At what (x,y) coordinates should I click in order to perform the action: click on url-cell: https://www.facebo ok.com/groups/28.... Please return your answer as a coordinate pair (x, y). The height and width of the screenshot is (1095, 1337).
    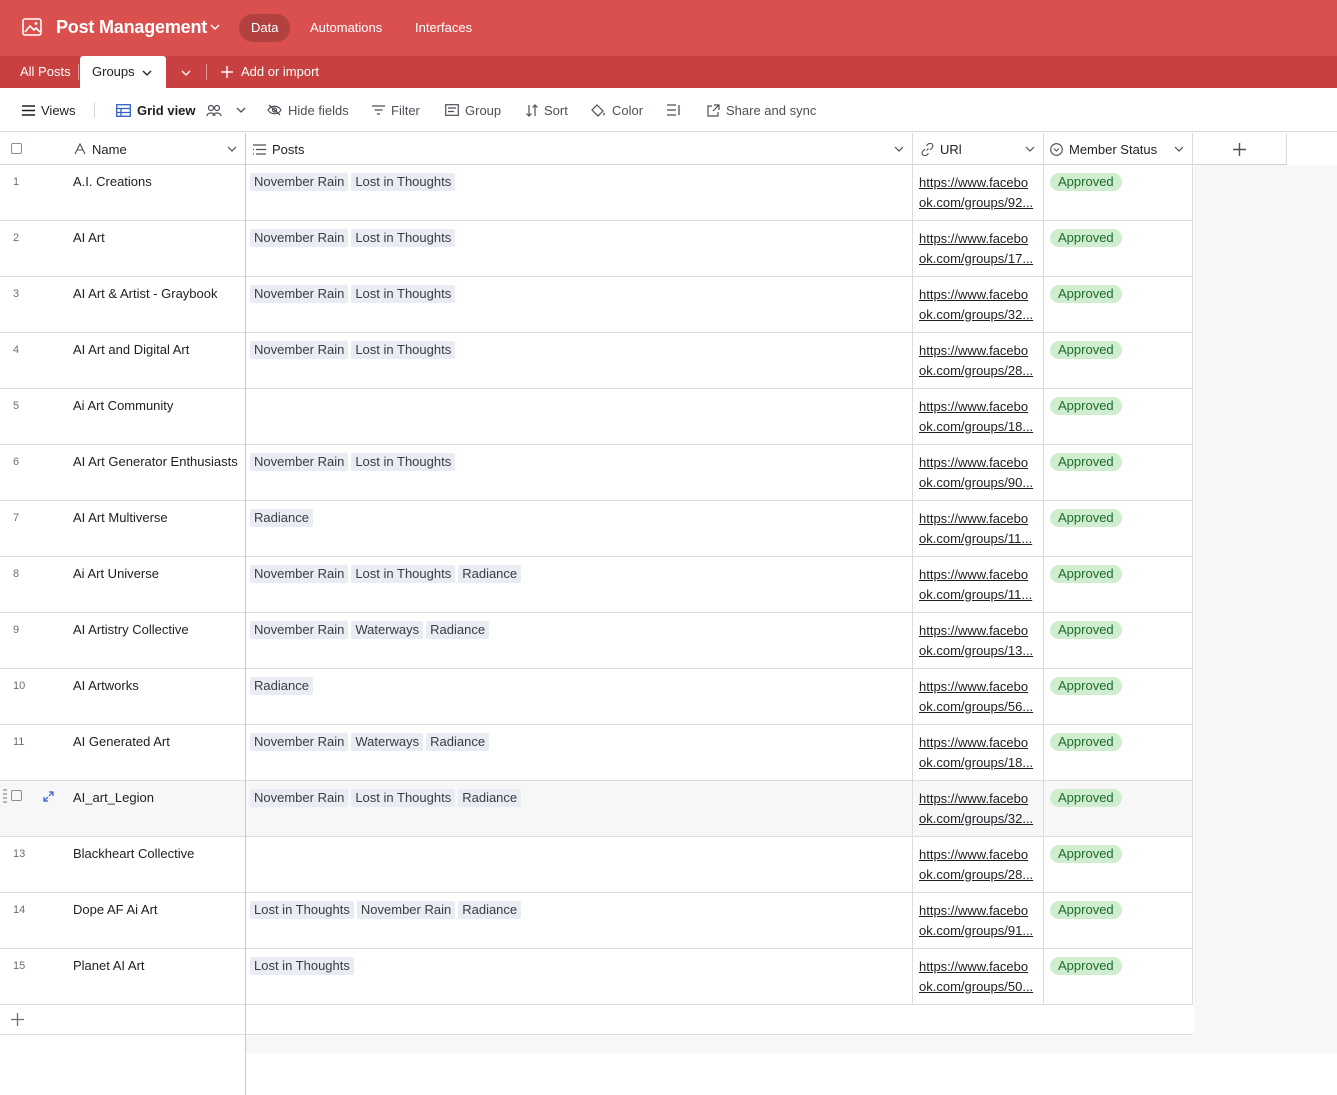
    Looking at the image, I should click on (978, 361).